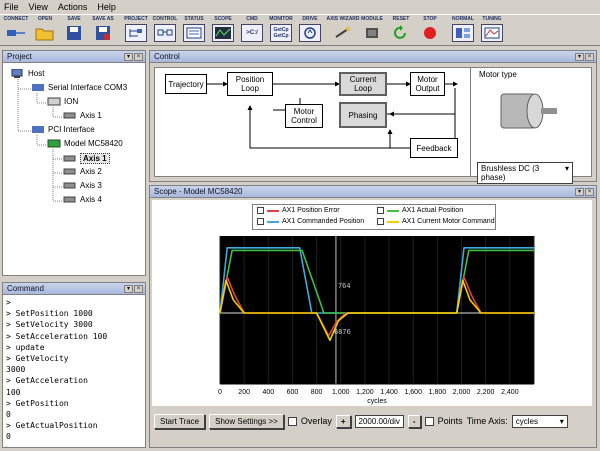 The height and width of the screenshot is (451, 600). Describe the element at coordinates (379, 421) in the screenshot. I see `div-scale-field: 2000.00/div` at that location.